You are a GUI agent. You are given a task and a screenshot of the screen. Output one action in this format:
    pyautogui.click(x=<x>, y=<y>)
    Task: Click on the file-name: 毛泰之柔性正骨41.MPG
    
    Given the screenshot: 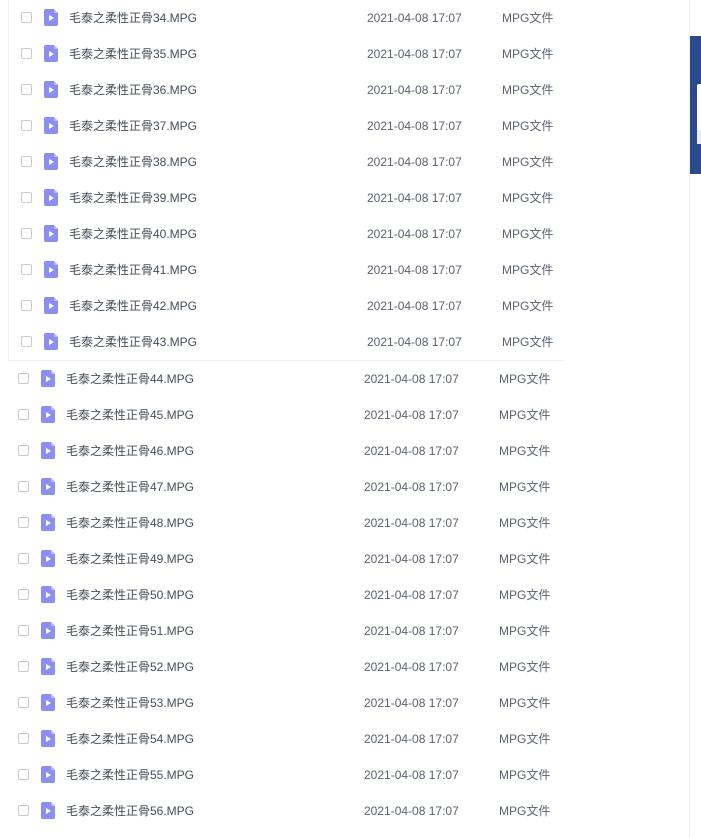 What is the action you would take?
    pyautogui.click(x=133, y=270)
    